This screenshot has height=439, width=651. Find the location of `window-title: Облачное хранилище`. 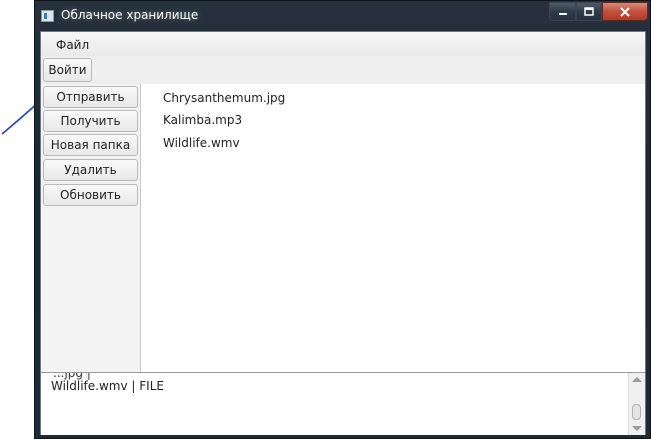

window-title: Облачное хранилище is located at coordinates (130, 15).